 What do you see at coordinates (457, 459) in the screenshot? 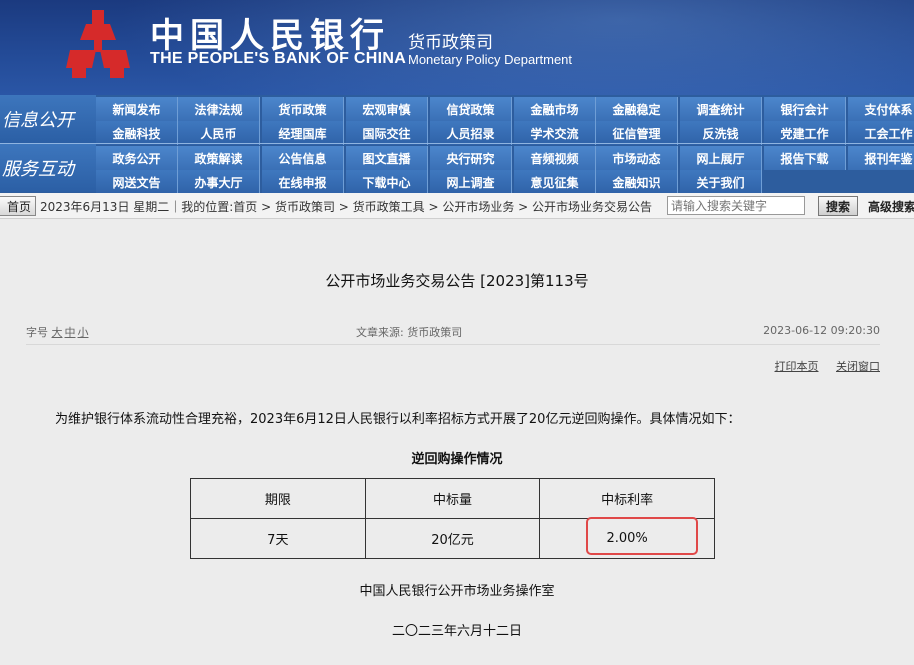
I see `table-title: 逆回购操作情况` at bounding box center [457, 459].